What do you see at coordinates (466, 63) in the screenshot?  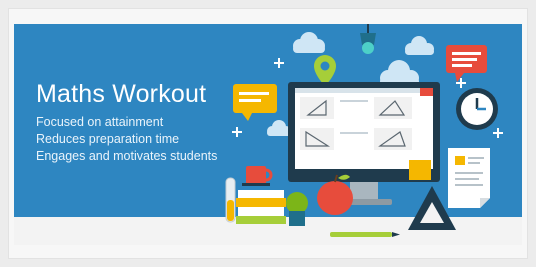 I see `chat-bubble-icon` at bounding box center [466, 63].